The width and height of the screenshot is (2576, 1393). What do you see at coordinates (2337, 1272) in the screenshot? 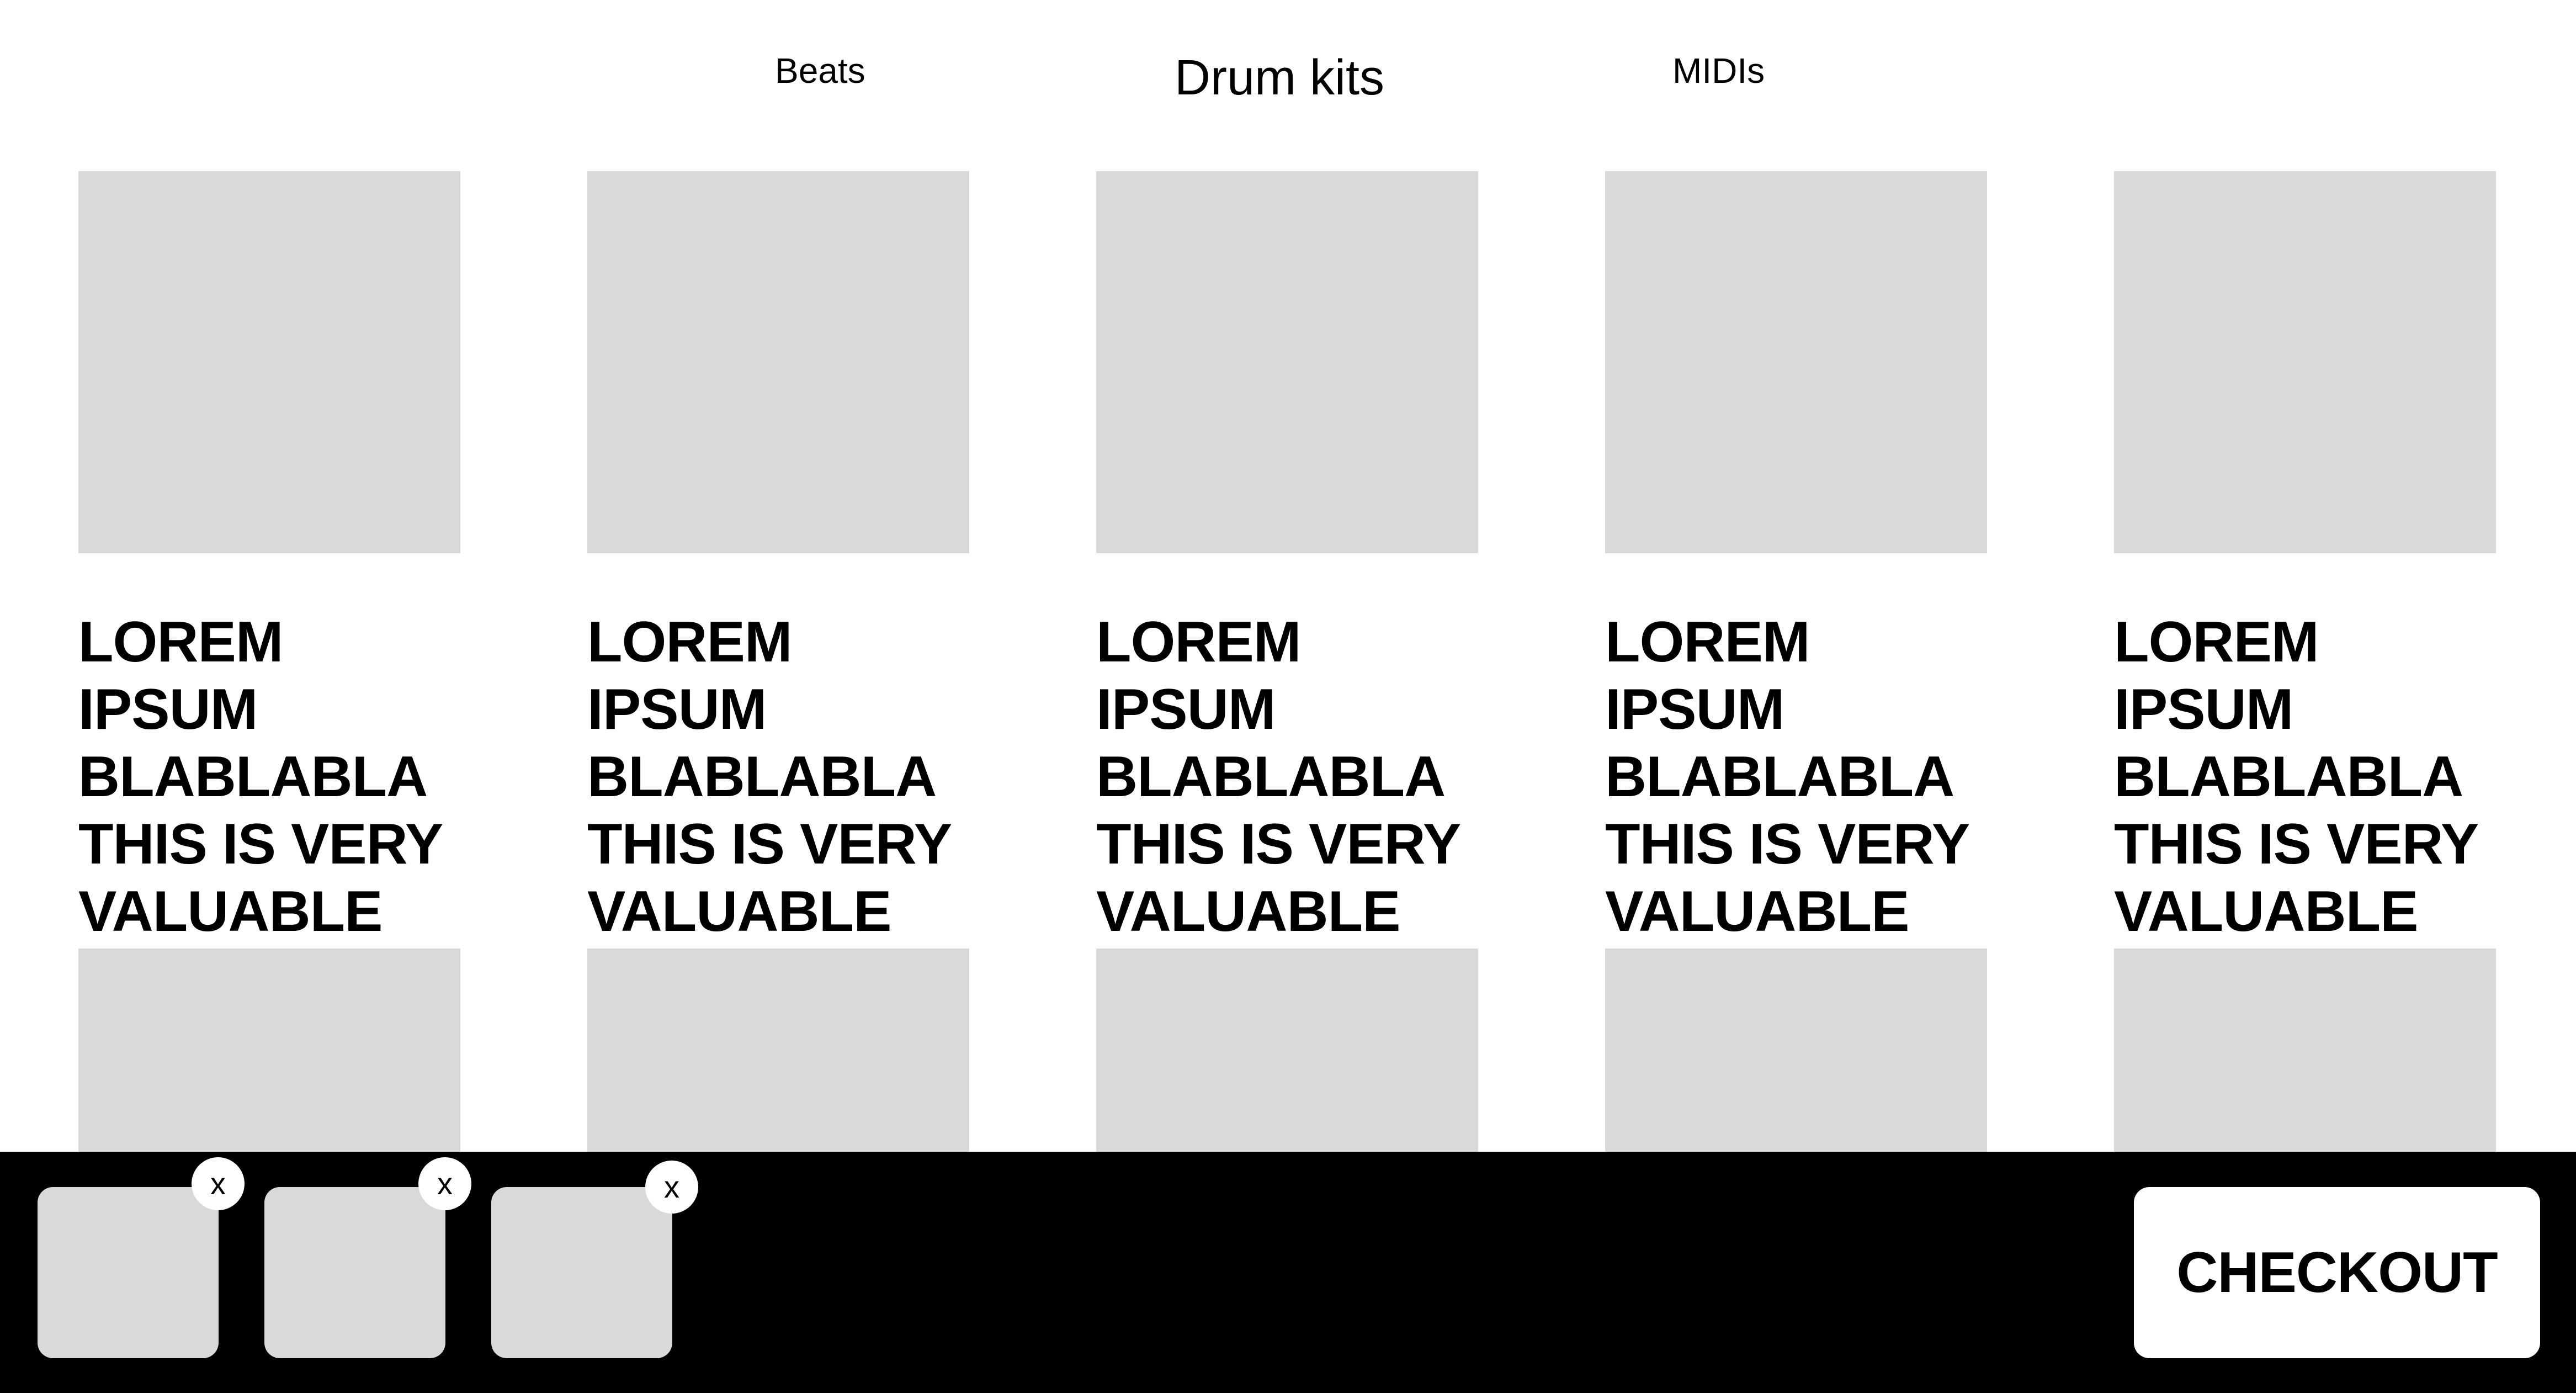
I see `checkout-button: CHECKOUT` at bounding box center [2337, 1272].